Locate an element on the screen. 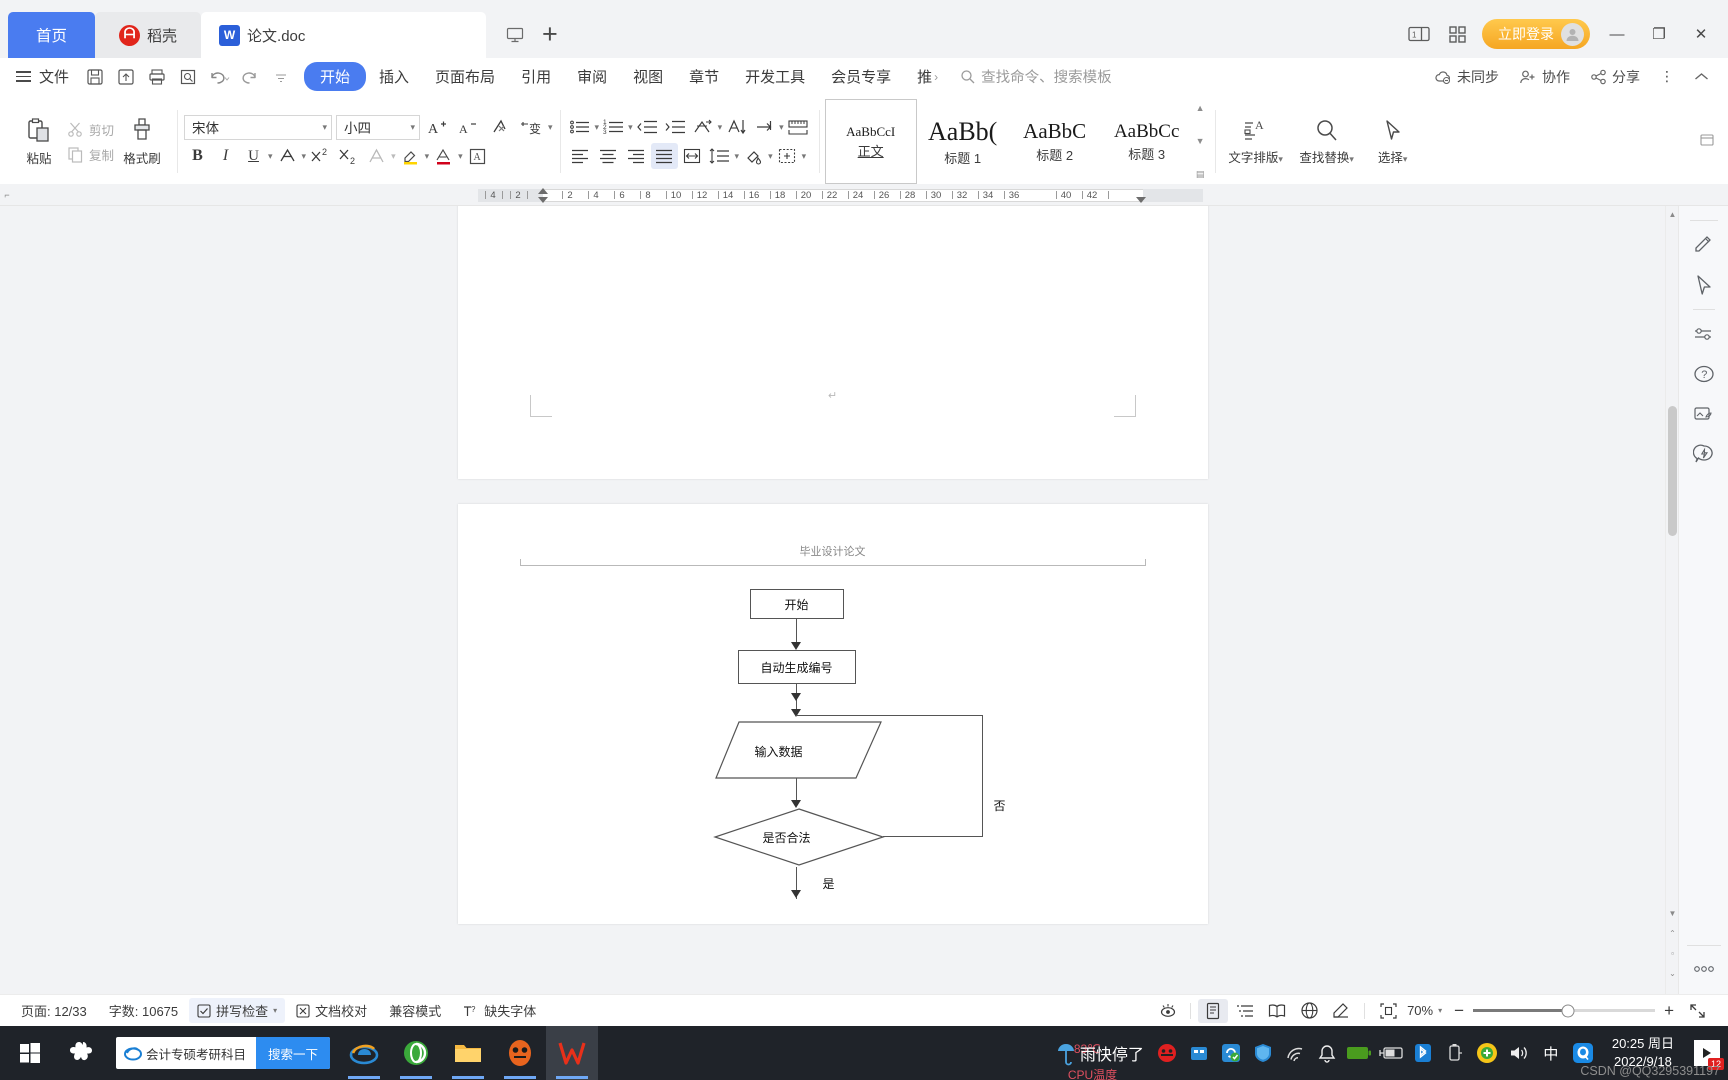  grid-apps-icon is located at coordinates (1457, 34).